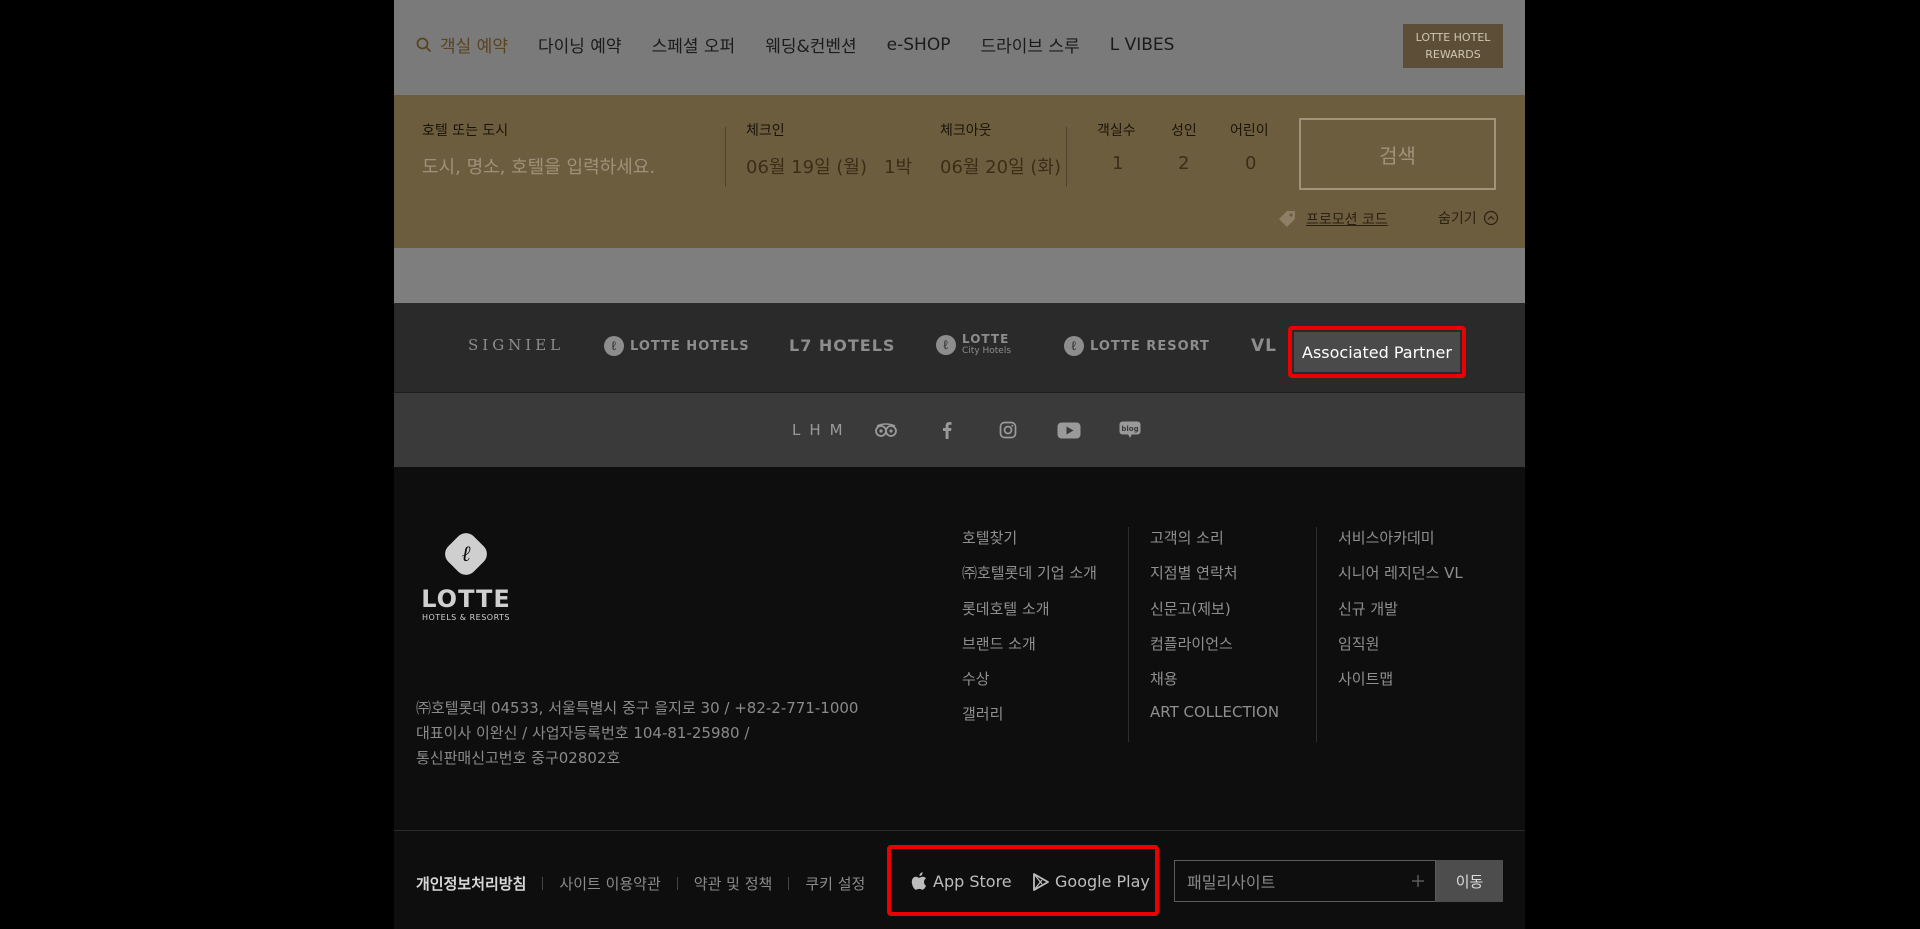 This screenshot has height=929, width=1920. I want to click on destination-input: 도시, 명소, 호텔을 입력하세요., so click(538, 166).